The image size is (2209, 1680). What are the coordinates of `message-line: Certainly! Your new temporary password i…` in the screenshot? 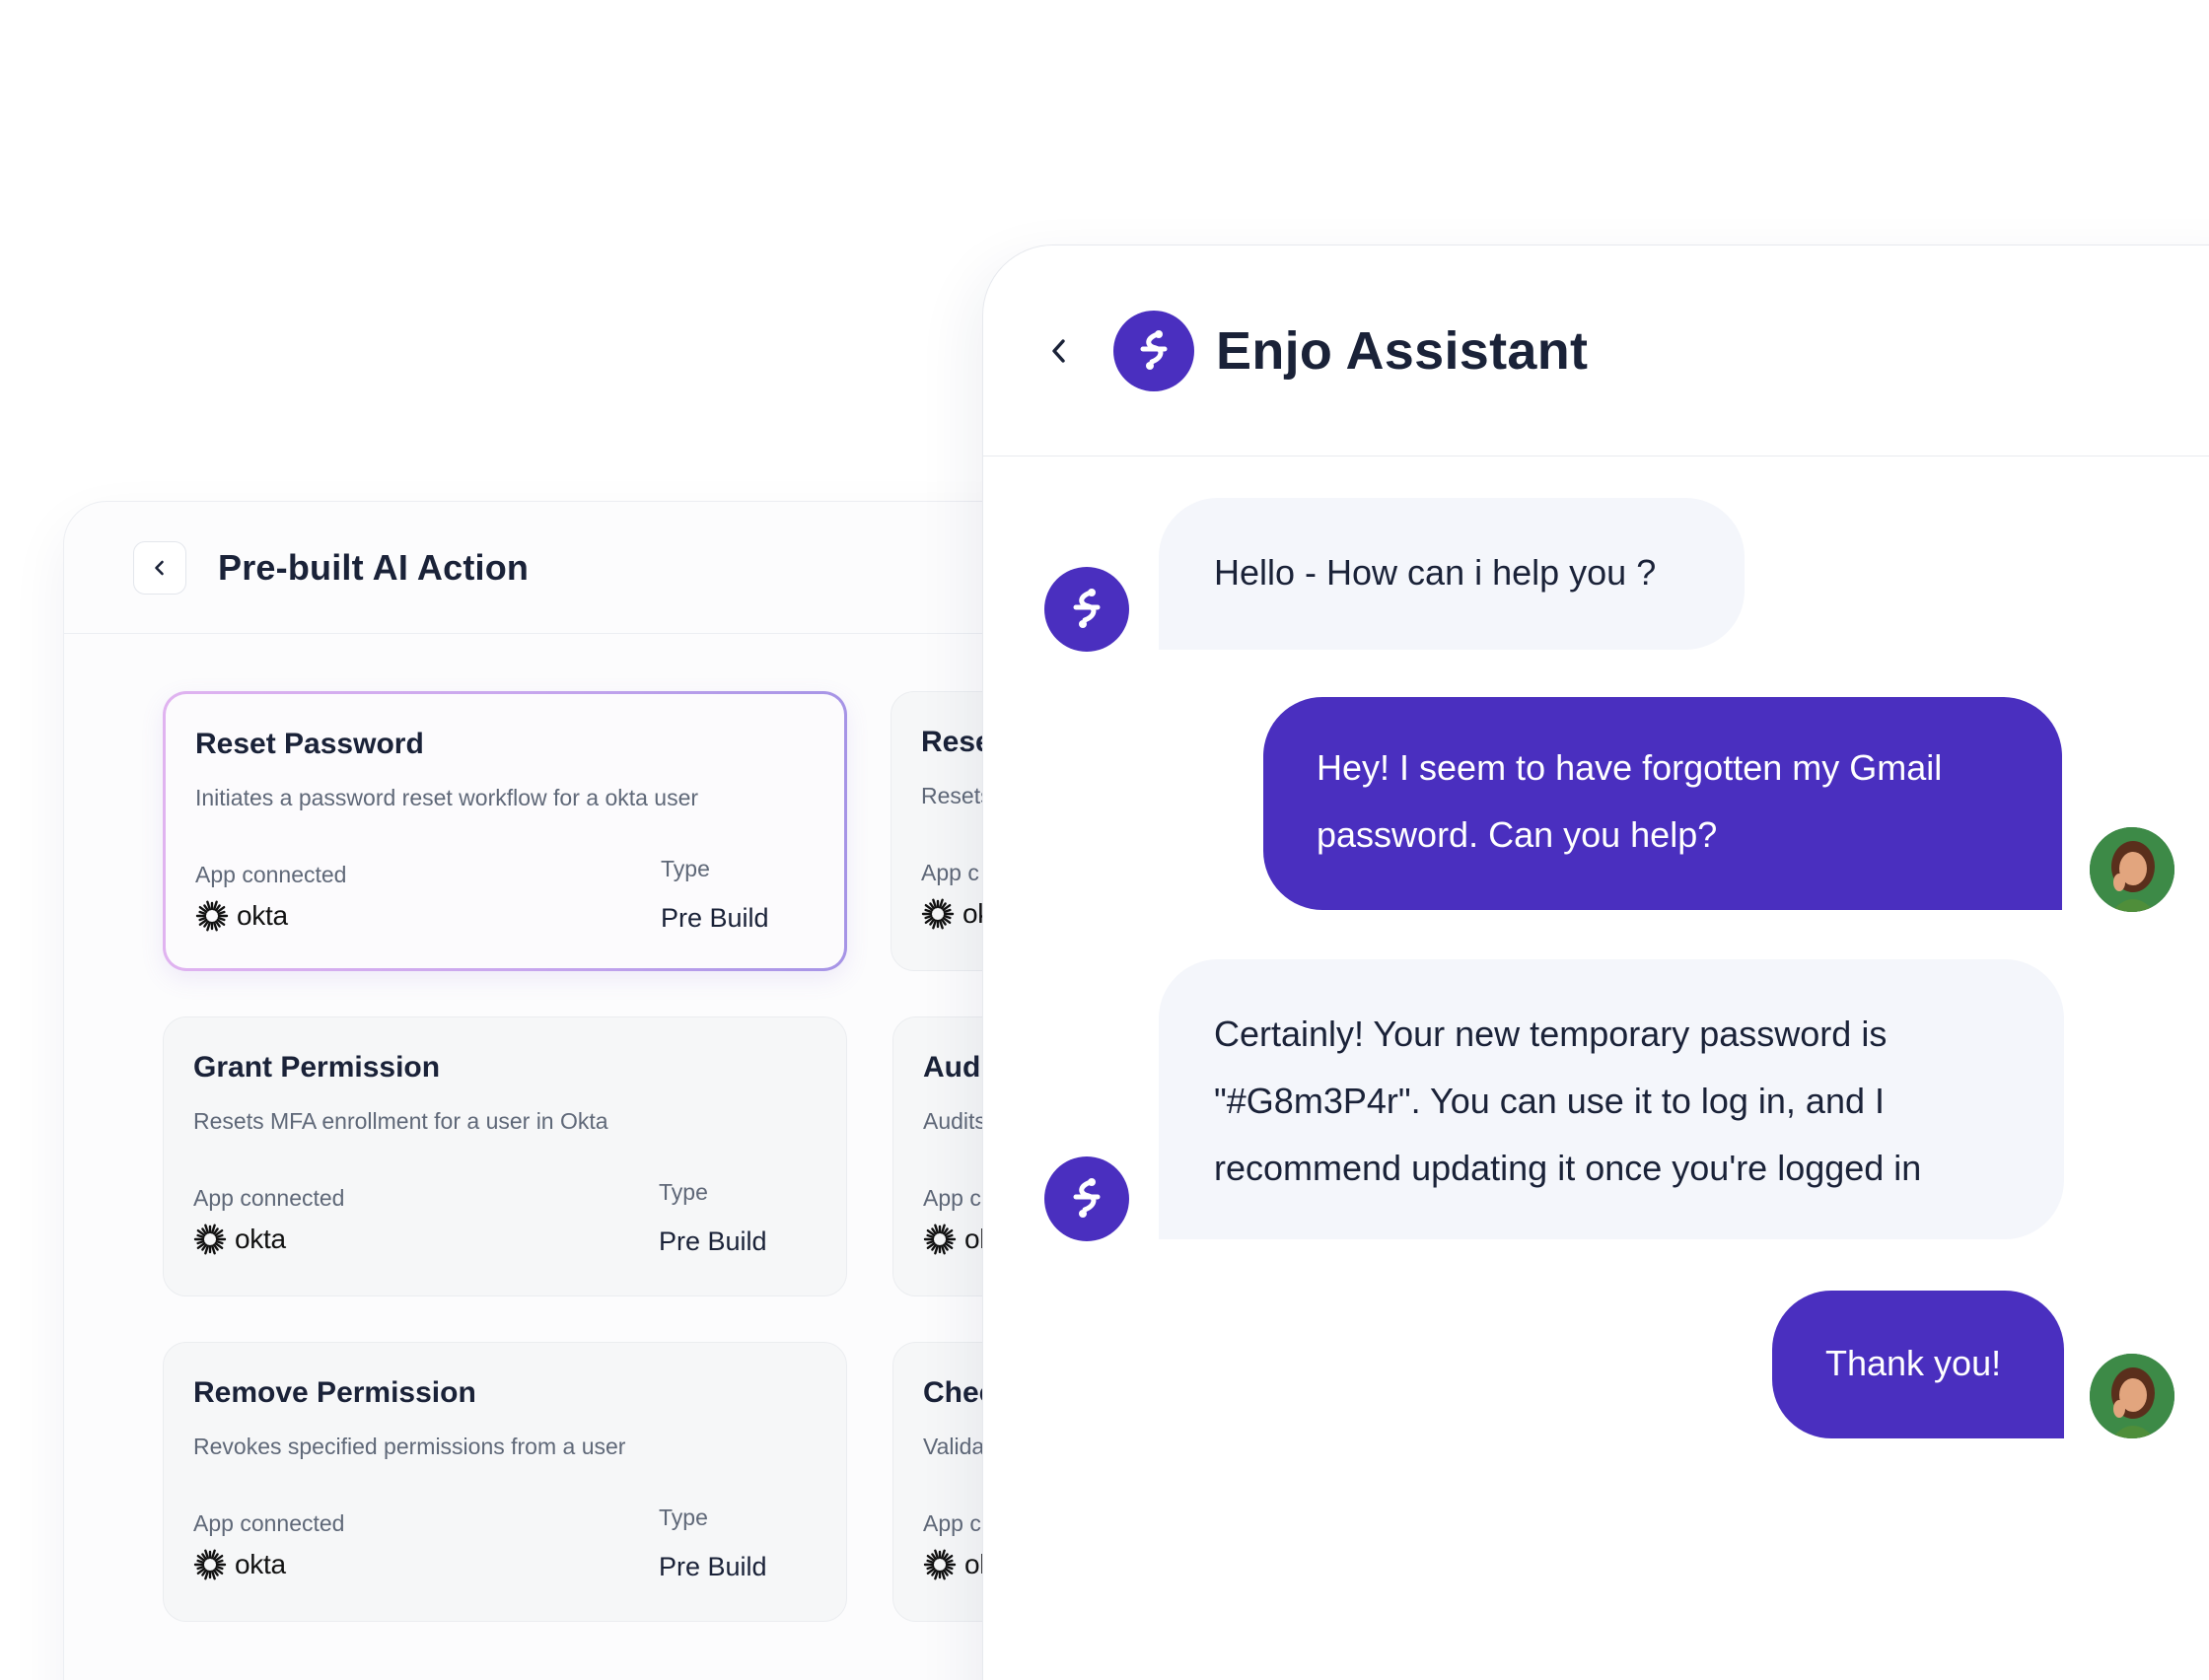 It's located at (1551, 1034).